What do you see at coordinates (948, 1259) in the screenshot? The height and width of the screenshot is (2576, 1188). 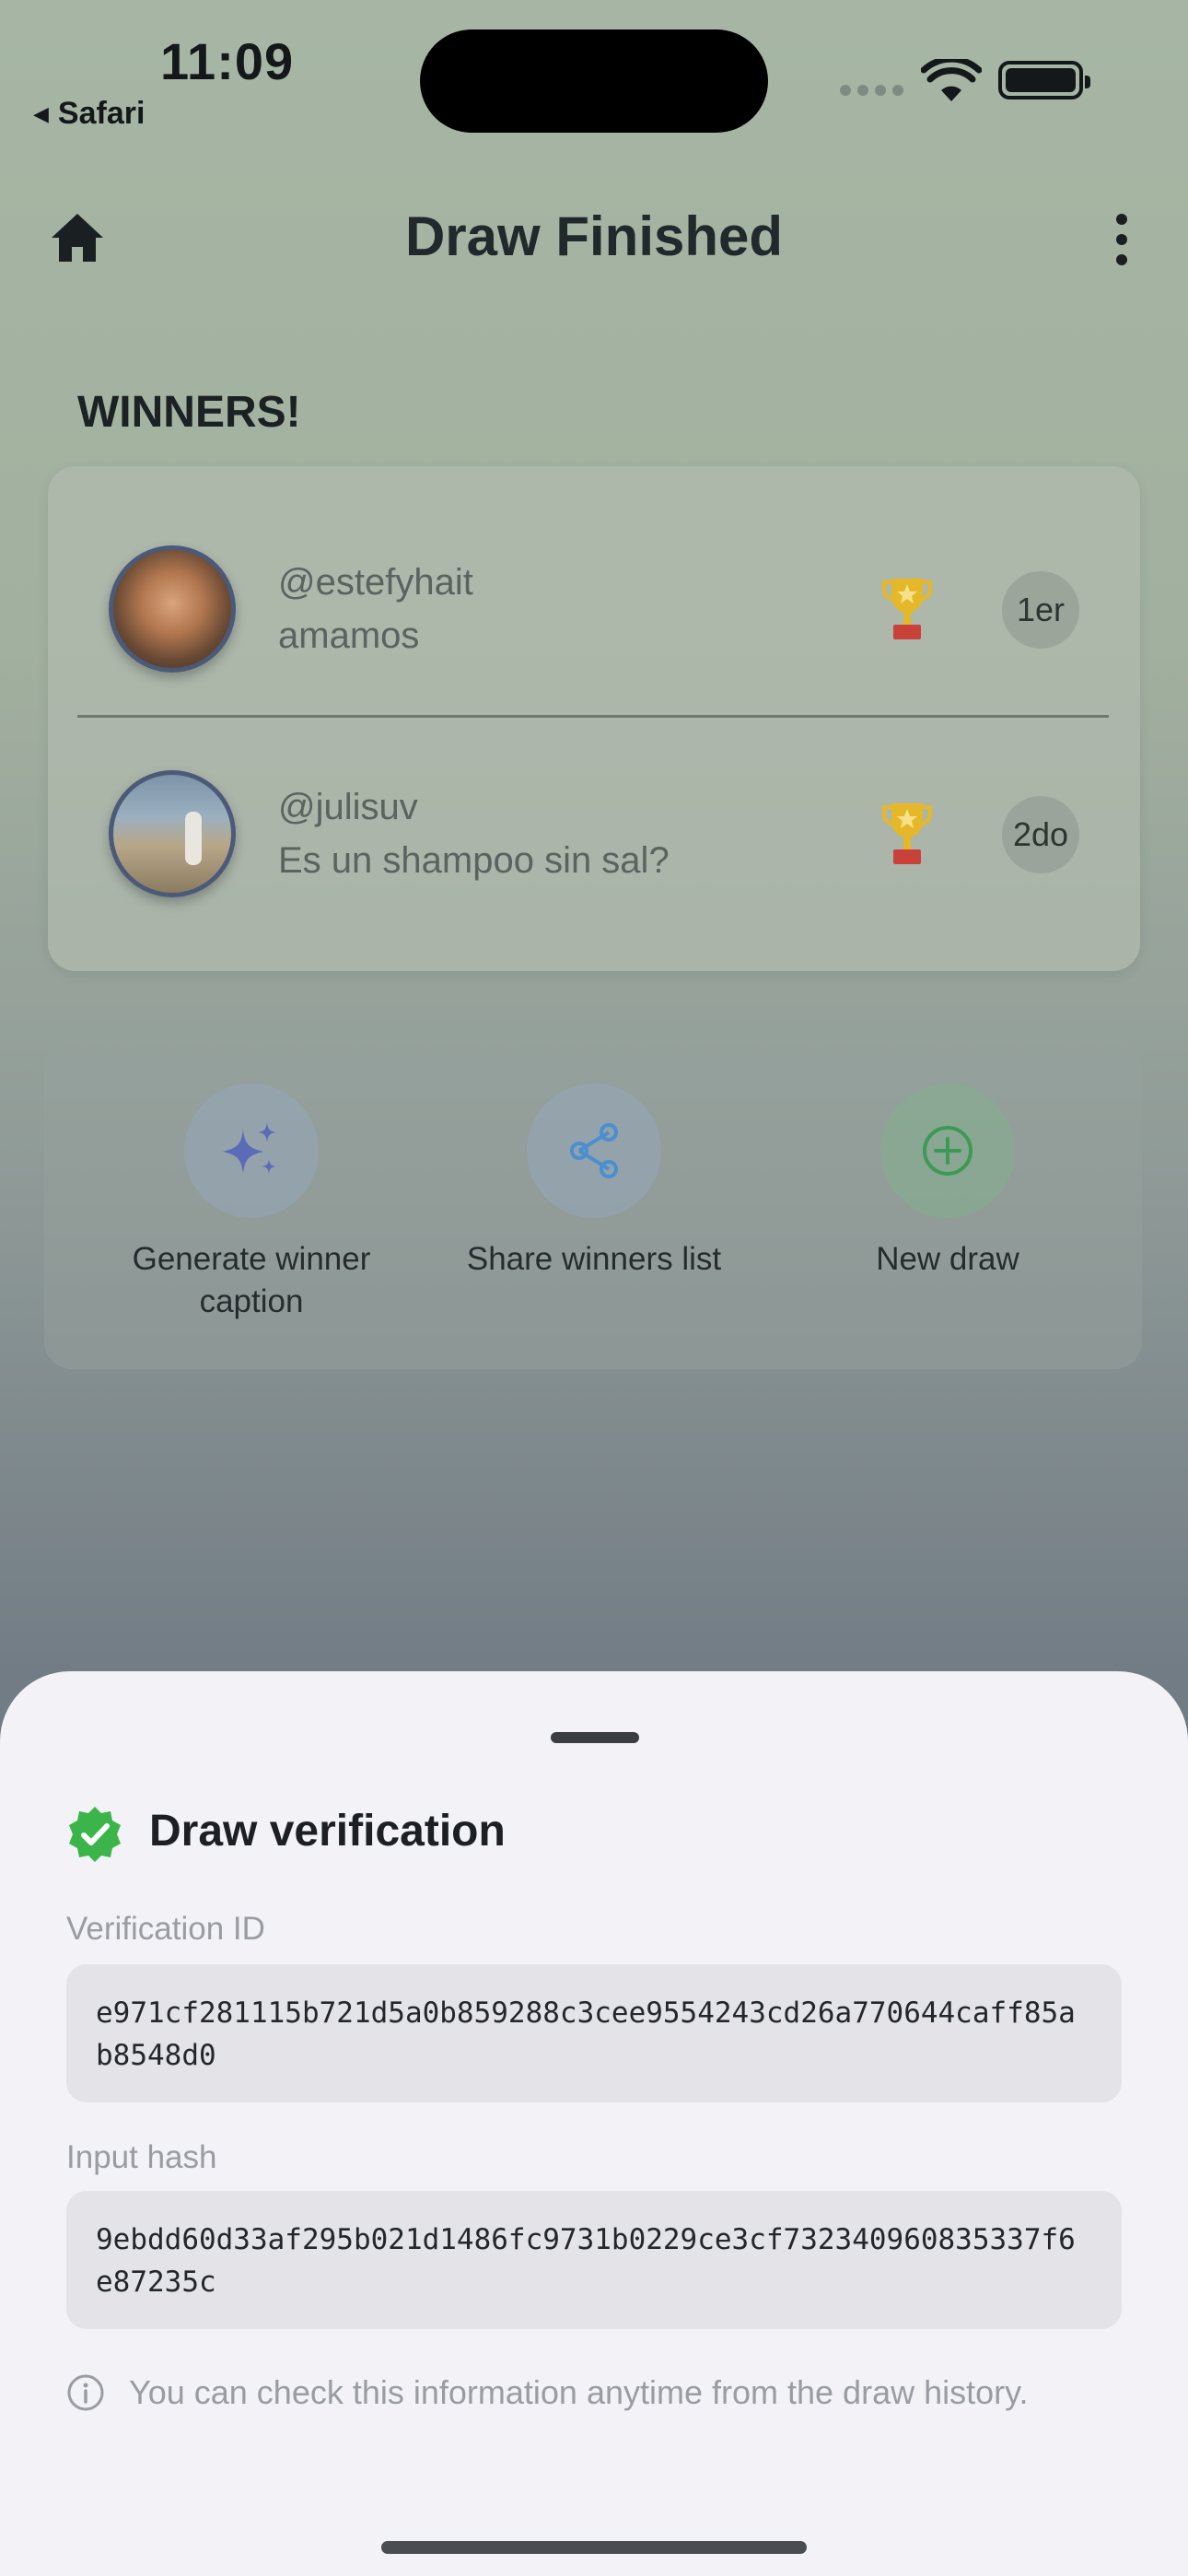 I see `new-draw-label: New draw` at bounding box center [948, 1259].